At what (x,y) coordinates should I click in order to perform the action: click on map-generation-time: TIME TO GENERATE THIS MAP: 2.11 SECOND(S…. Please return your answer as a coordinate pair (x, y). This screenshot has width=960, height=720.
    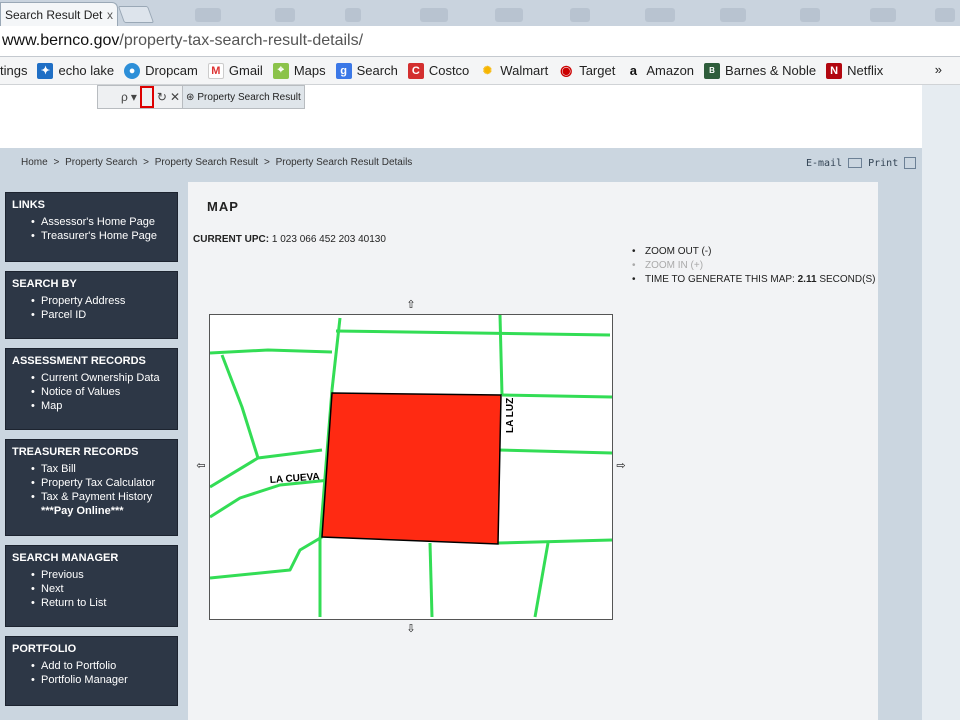
    Looking at the image, I should click on (753, 280).